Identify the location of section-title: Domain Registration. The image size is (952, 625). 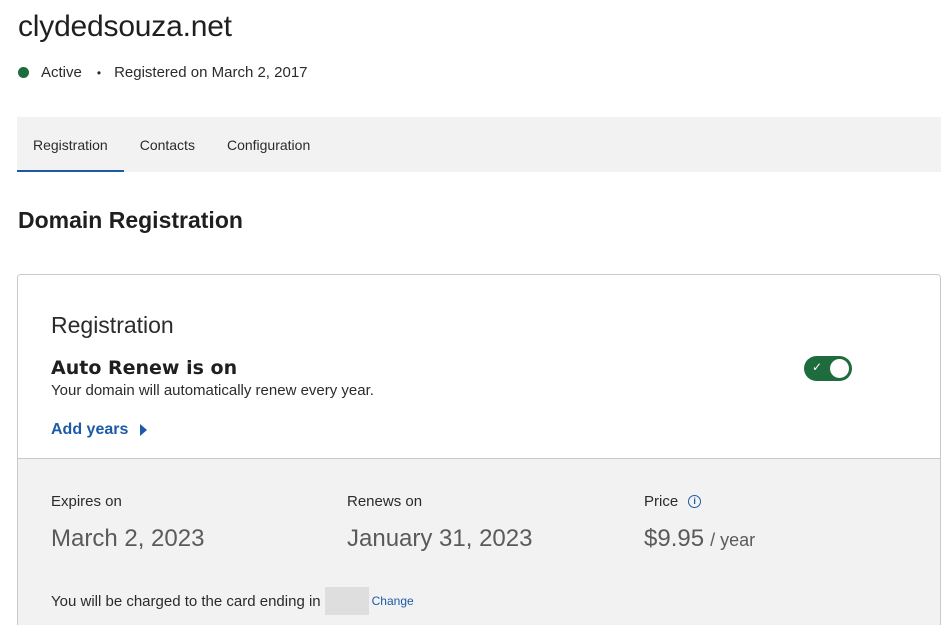
(130, 220).